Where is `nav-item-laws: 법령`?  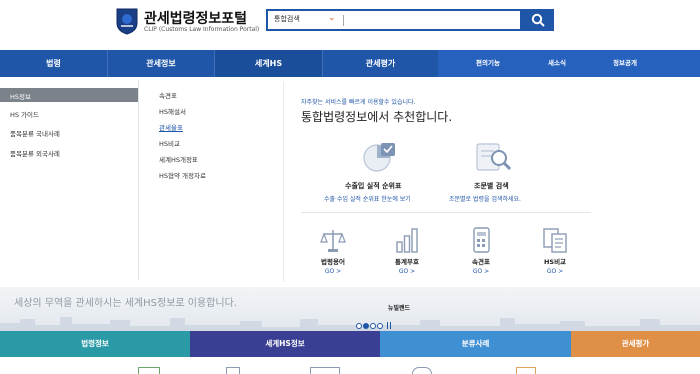 nav-item-laws: 법령 is located at coordinates (53, 63).